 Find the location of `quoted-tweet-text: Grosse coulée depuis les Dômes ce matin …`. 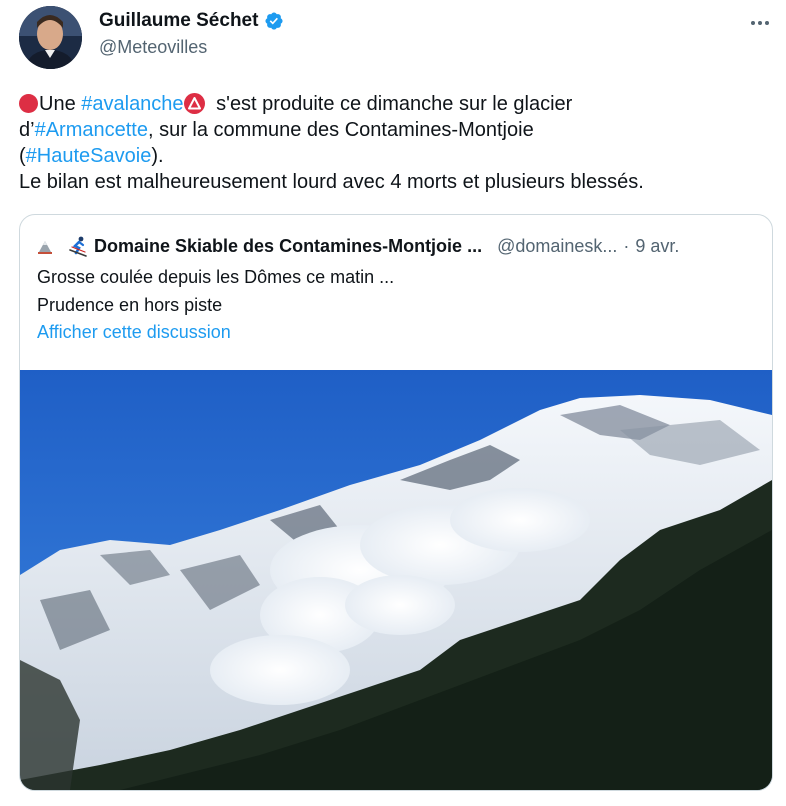

quoted-tweet-text: Grosse coulée depuis les Dômes ce matin … is located at coordinates (216, 291).